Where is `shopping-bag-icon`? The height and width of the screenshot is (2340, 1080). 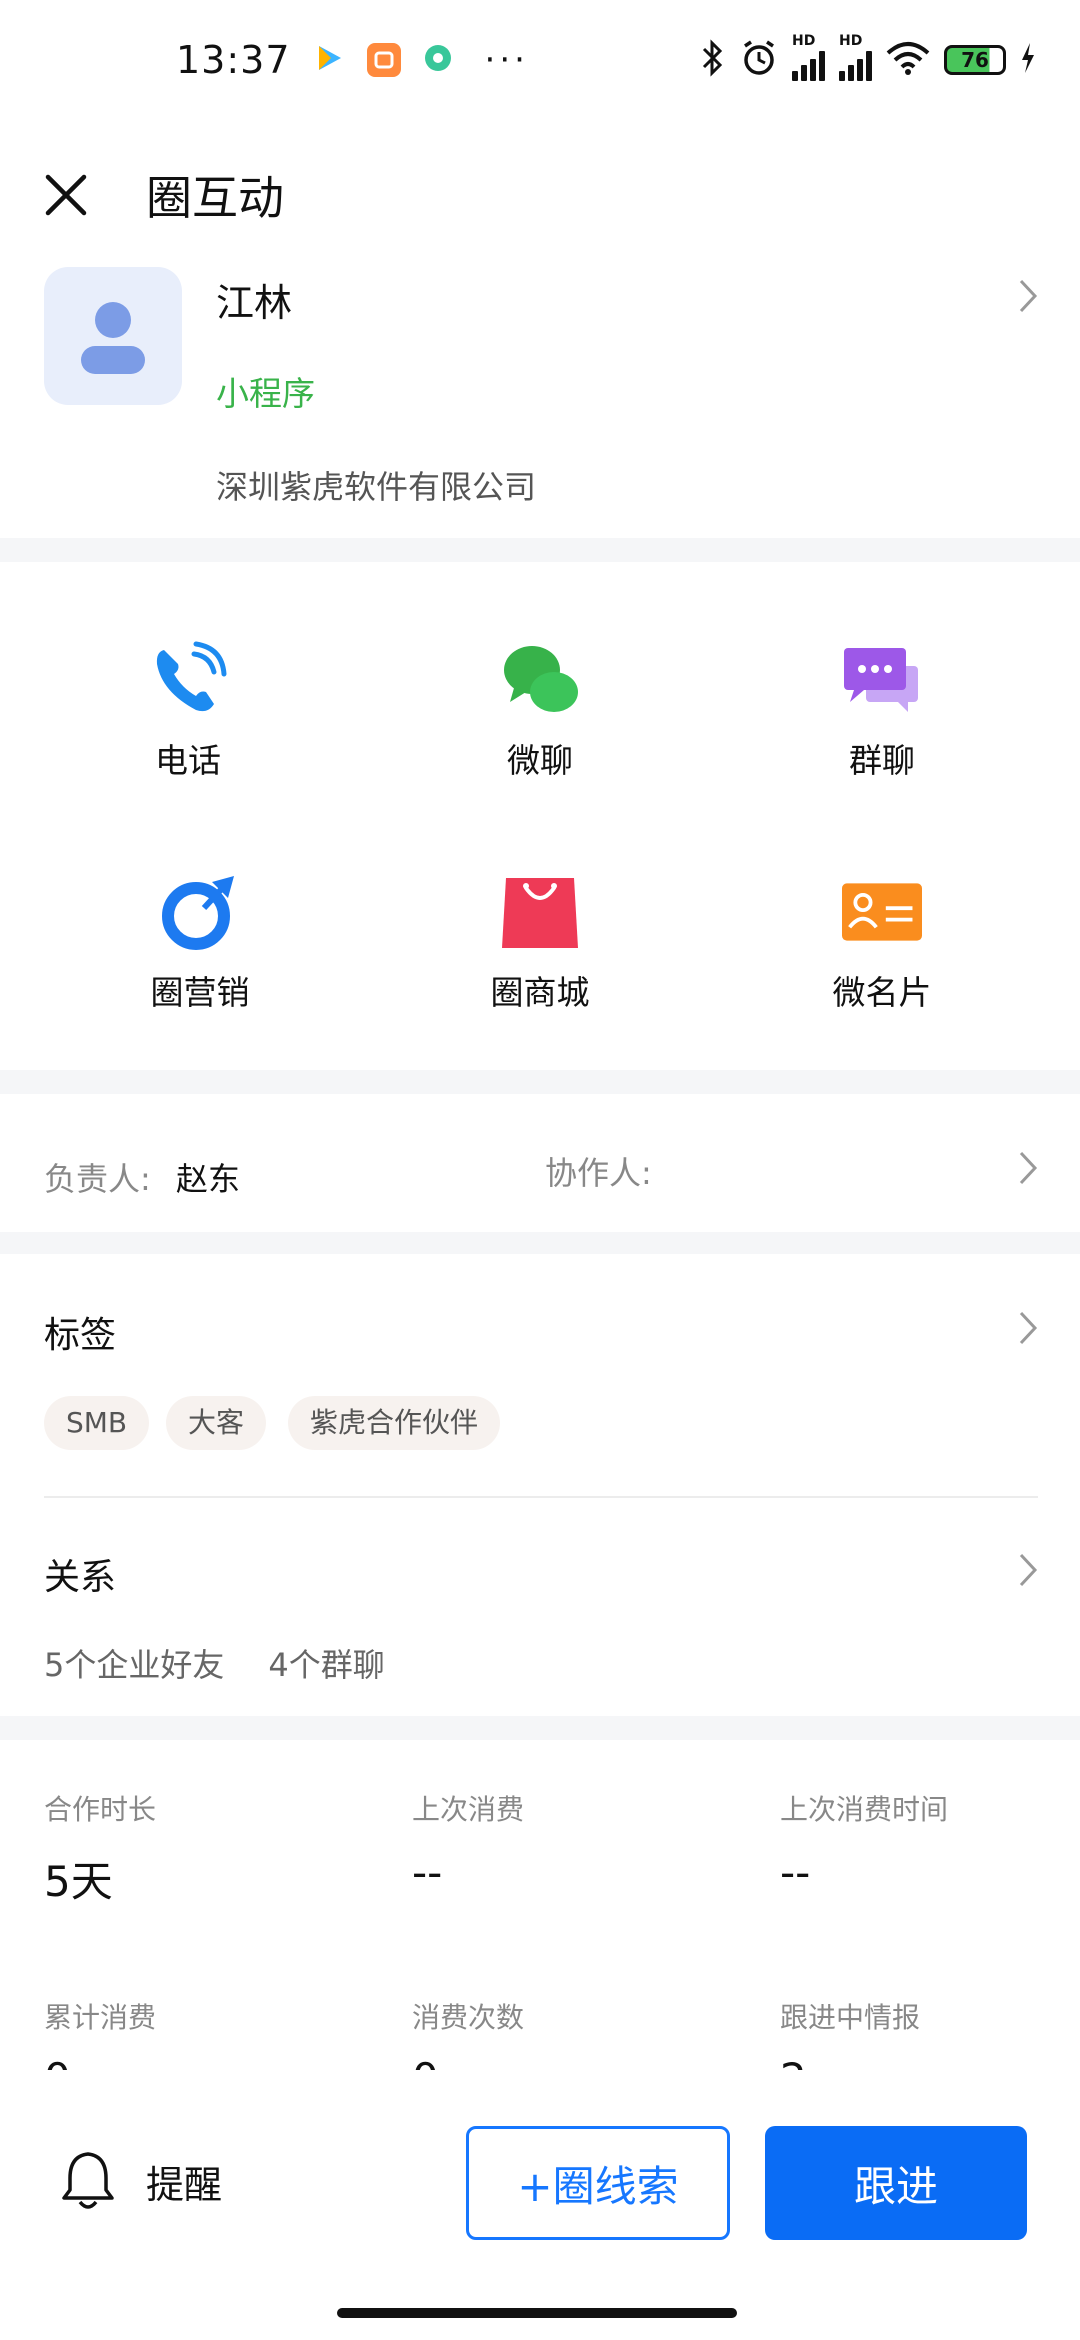 shopping-bag-icon is located at coordinates (540, 913).